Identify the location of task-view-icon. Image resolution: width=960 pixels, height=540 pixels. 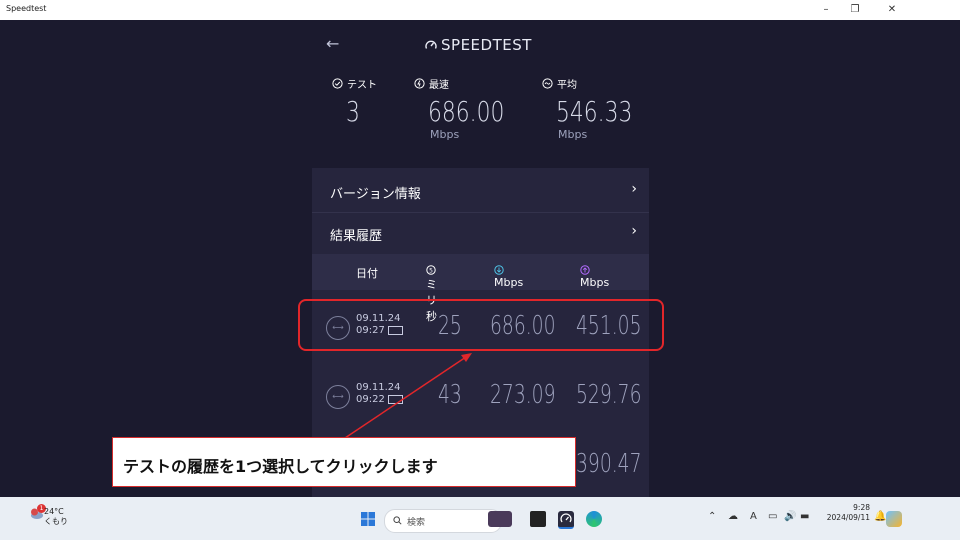
(538, 519).